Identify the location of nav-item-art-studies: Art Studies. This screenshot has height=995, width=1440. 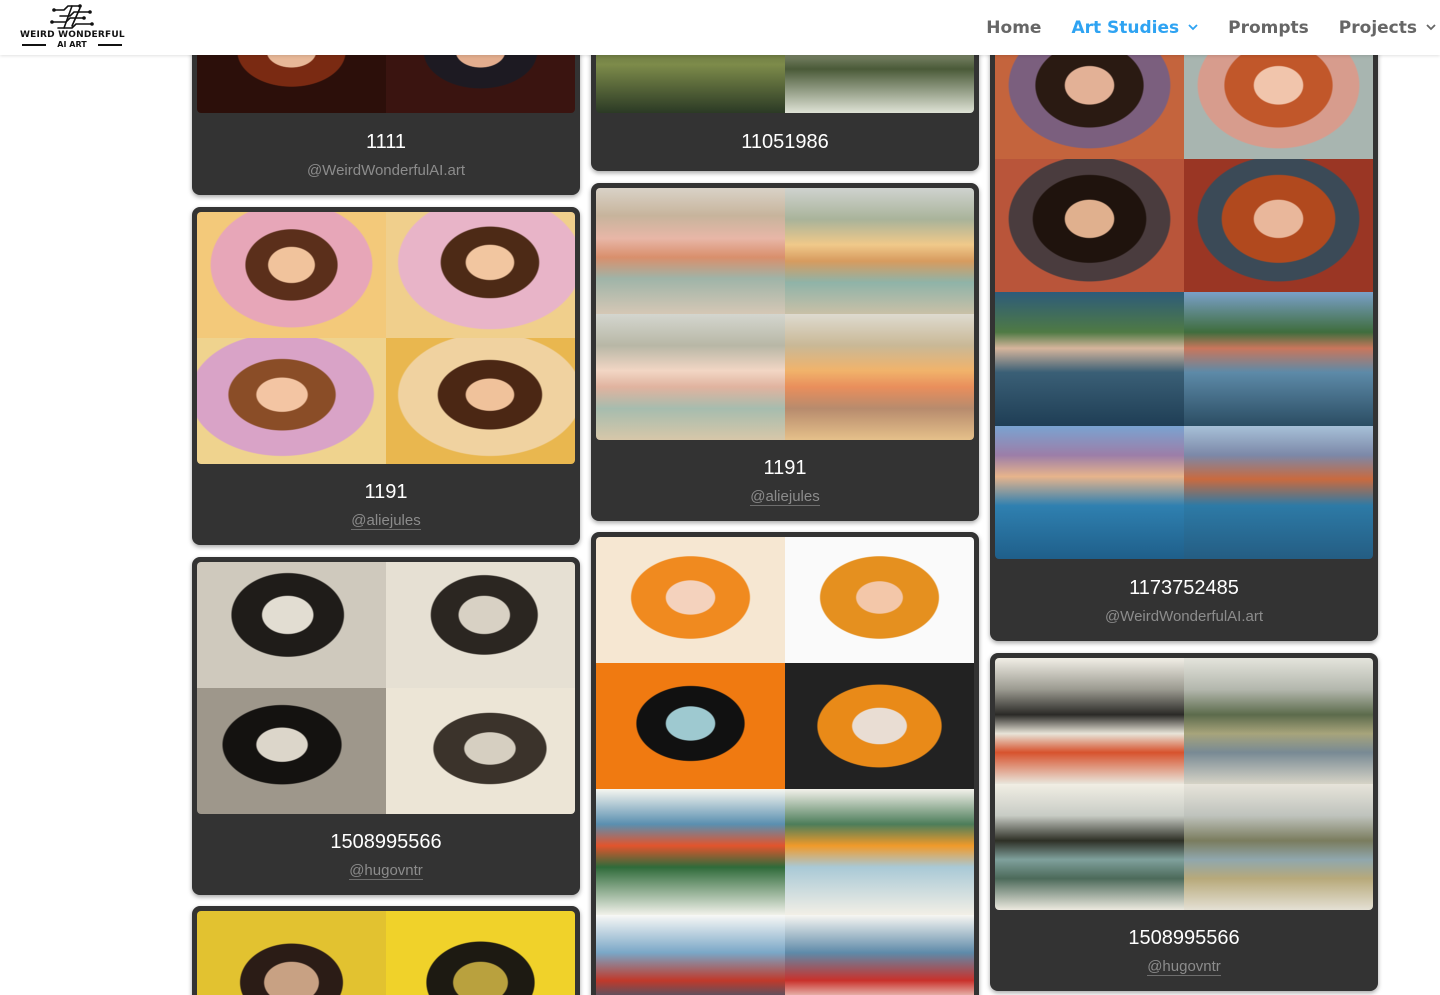
(1134, 27).